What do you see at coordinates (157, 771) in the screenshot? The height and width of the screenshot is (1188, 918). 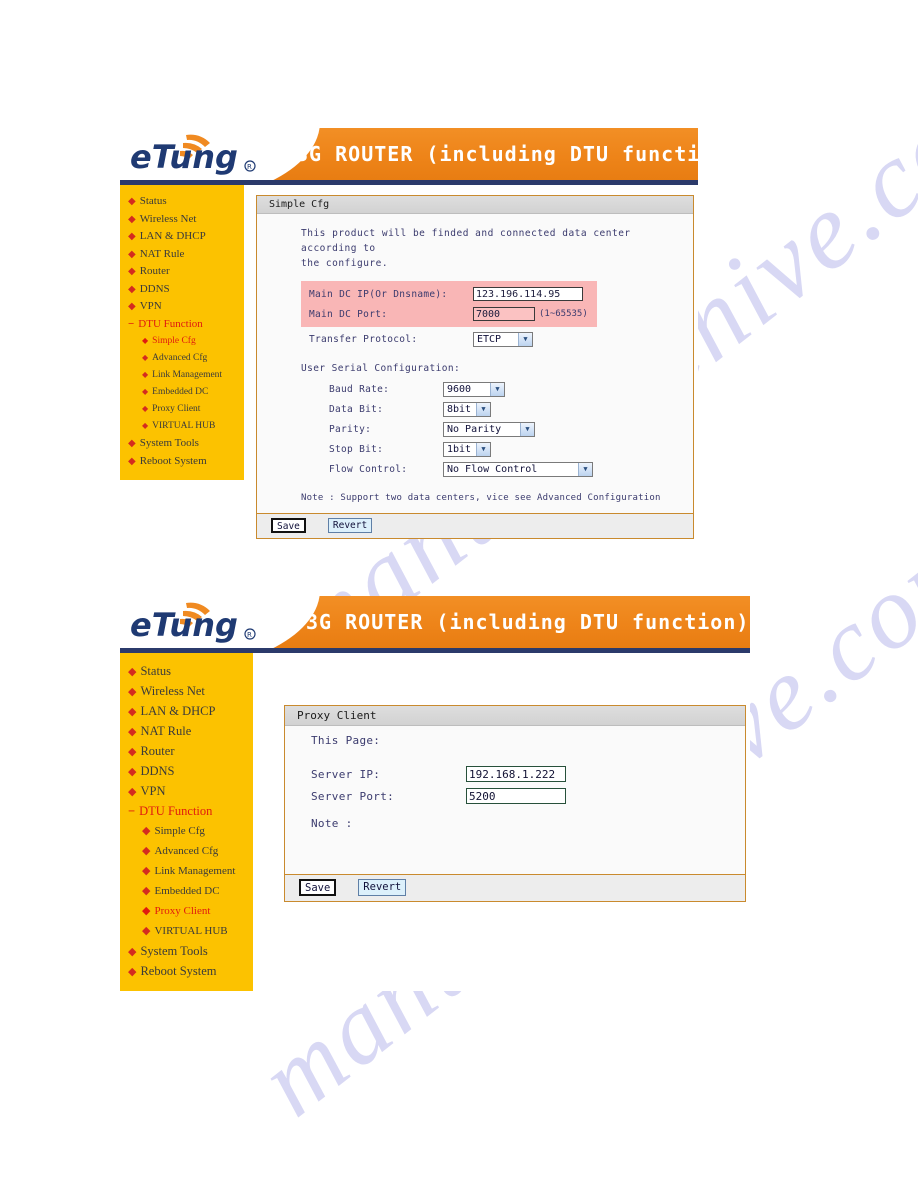 I see `sidebar-item-label: DDNS` at bounding box center [157, 771].